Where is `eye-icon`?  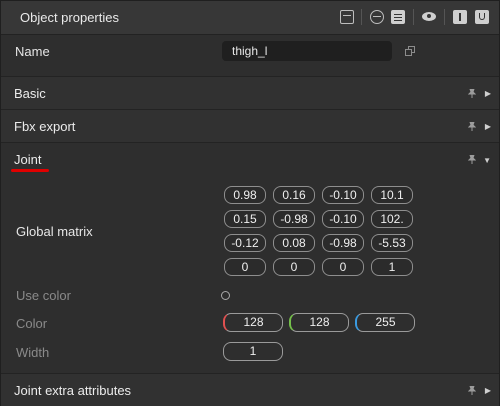
eye-icon is located at coordinates (429, 16).